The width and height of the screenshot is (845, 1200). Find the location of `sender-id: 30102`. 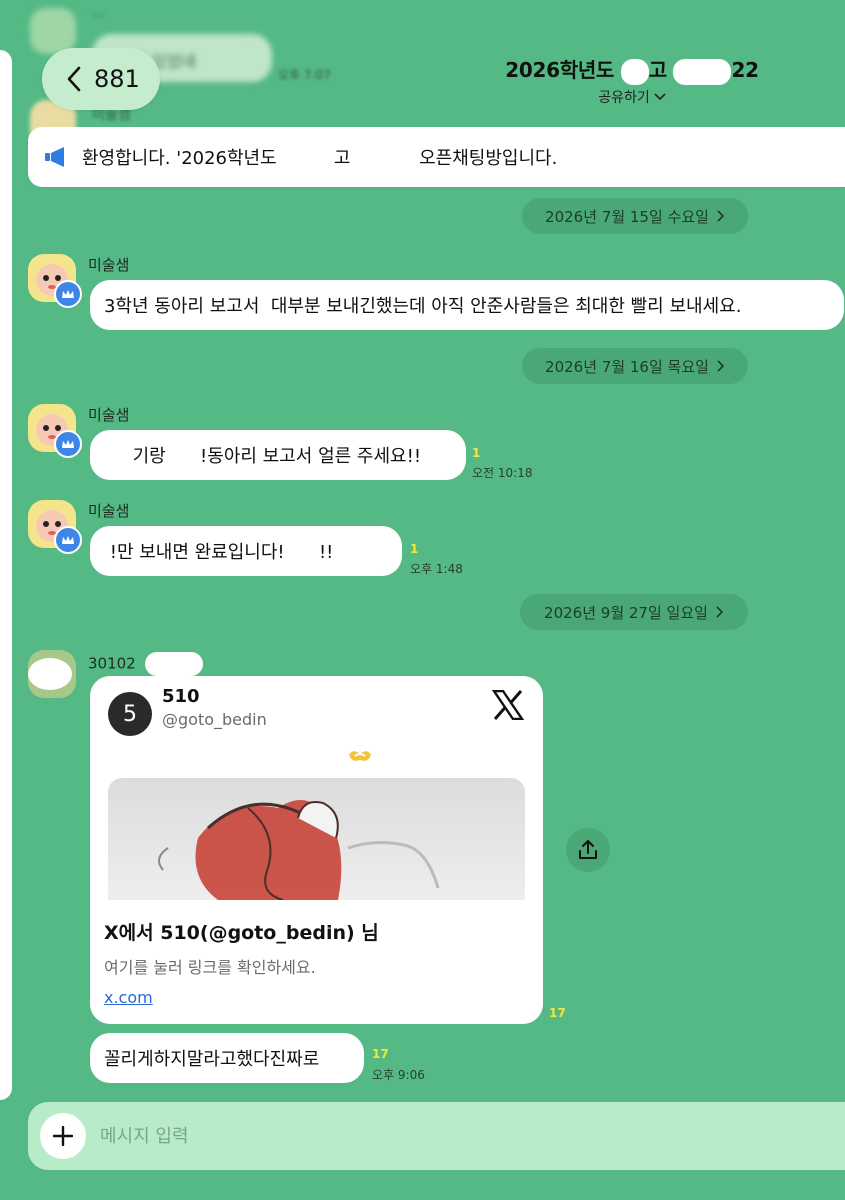

sender-id: 30102 is located at coordinates (112, 663).